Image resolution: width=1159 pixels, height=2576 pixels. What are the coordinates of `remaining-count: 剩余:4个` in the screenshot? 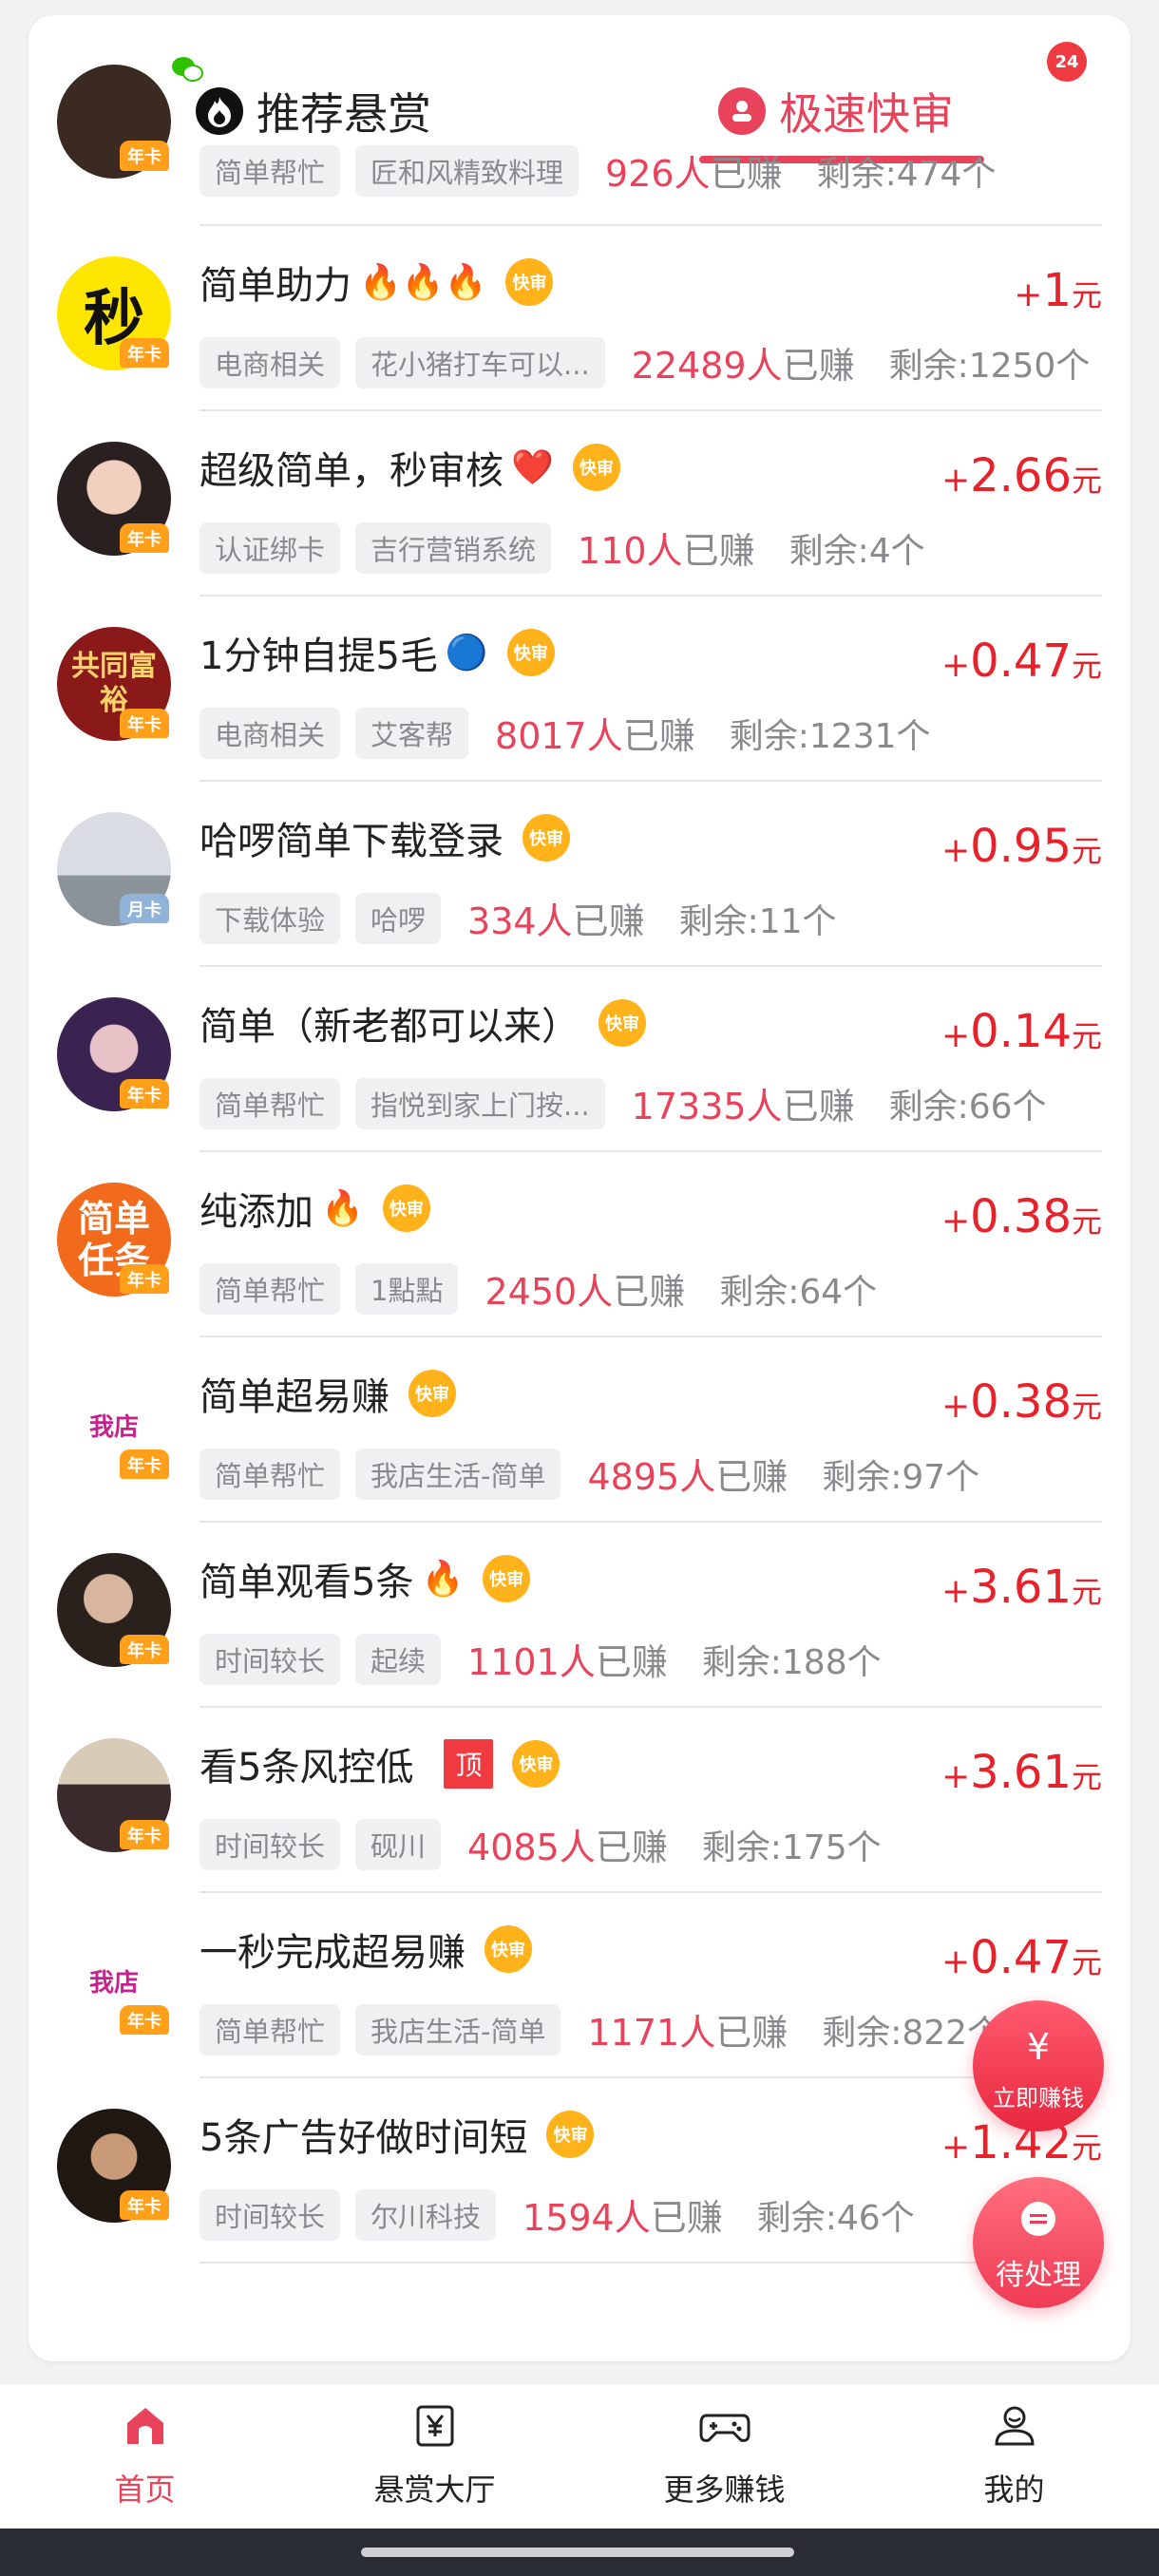 It's located at (856, 551).